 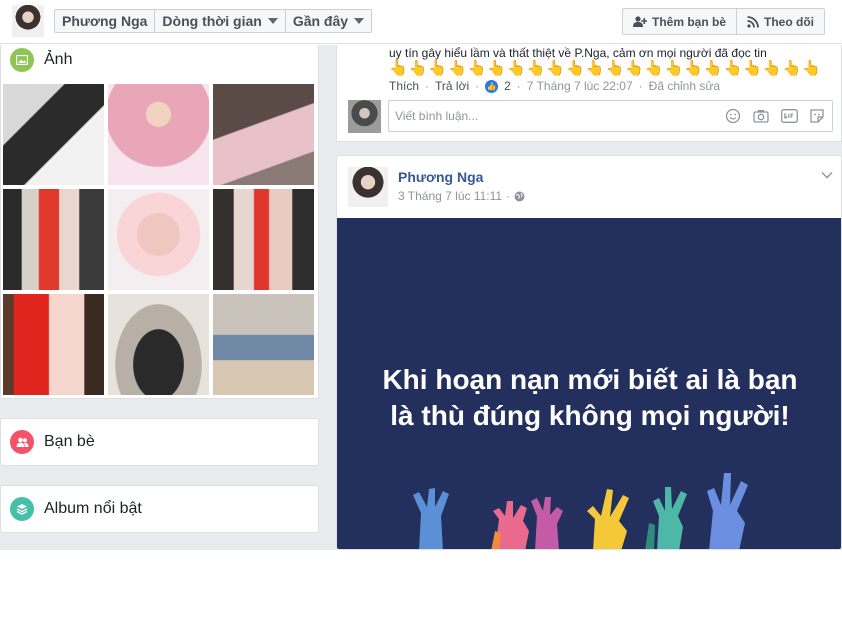 What do you see at coordinates (640, 21) in the screenshot?
I see `add-friend-icon` at bounding box center [640, 21].